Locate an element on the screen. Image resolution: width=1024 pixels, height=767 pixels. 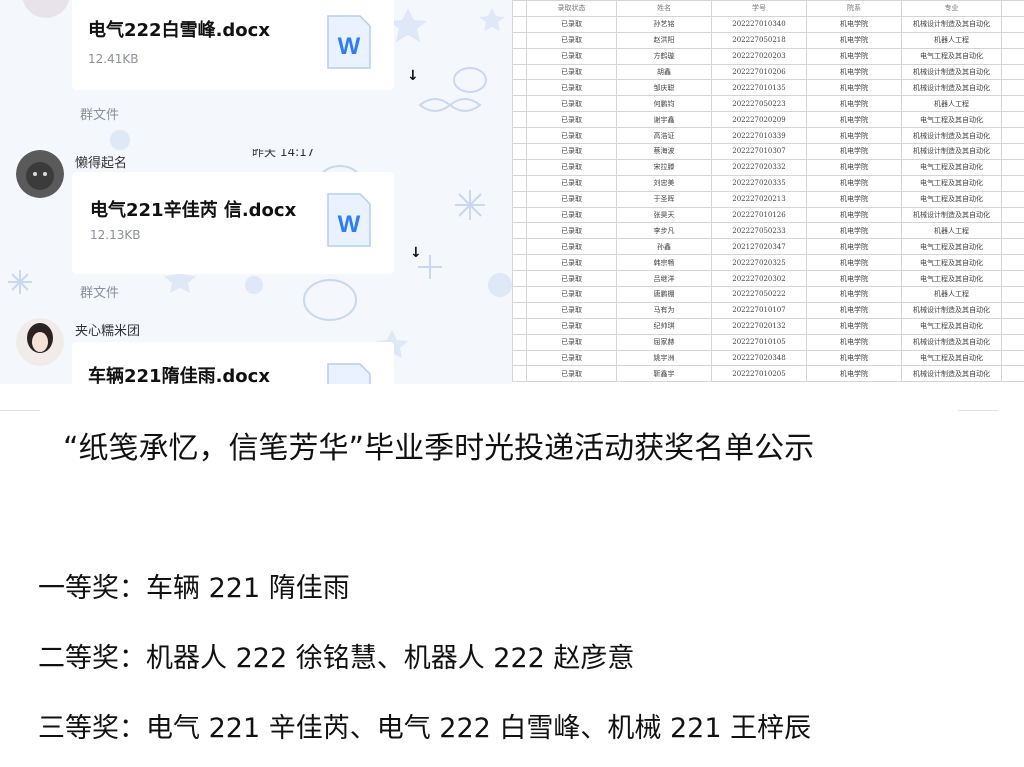
table-cell: 韩宗畅 is located at coordinates (664, 263).